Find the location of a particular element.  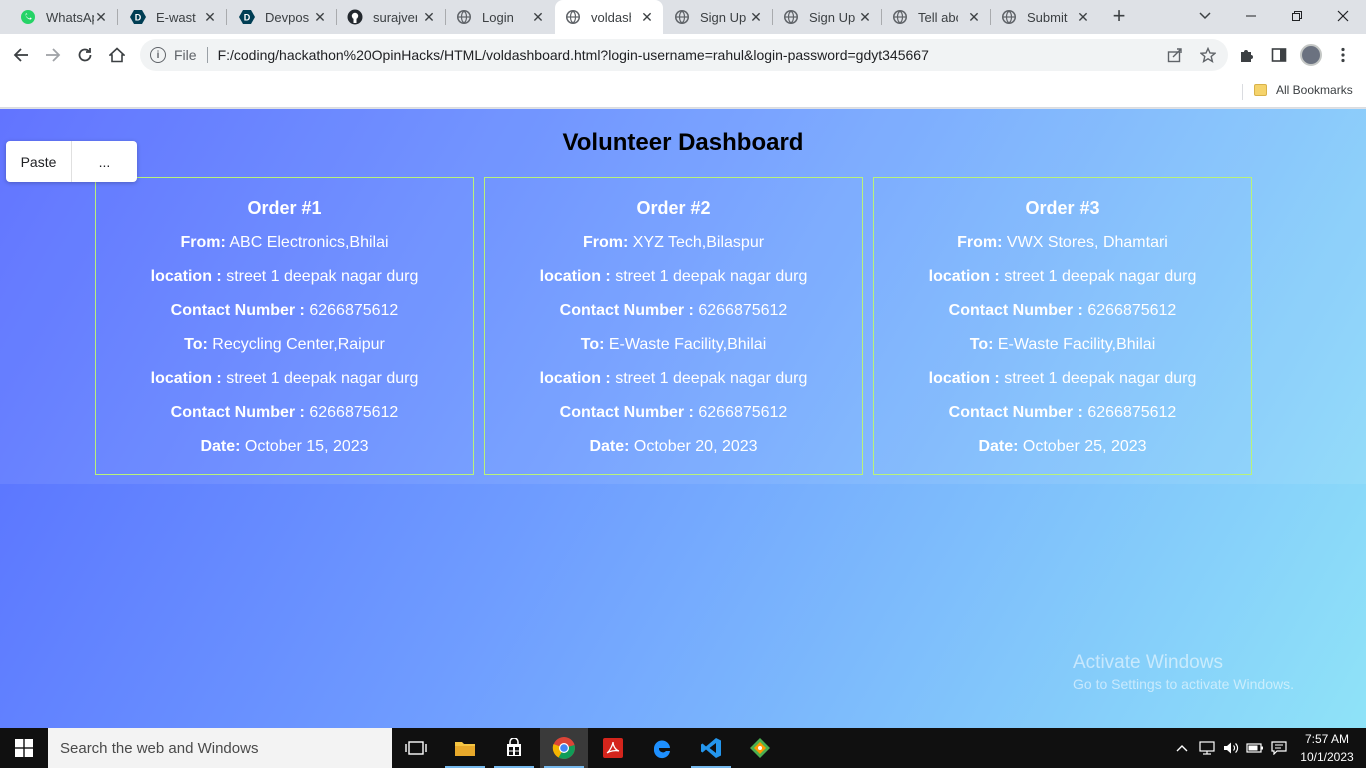

info-icon: i is located at coordinates (158, 55).